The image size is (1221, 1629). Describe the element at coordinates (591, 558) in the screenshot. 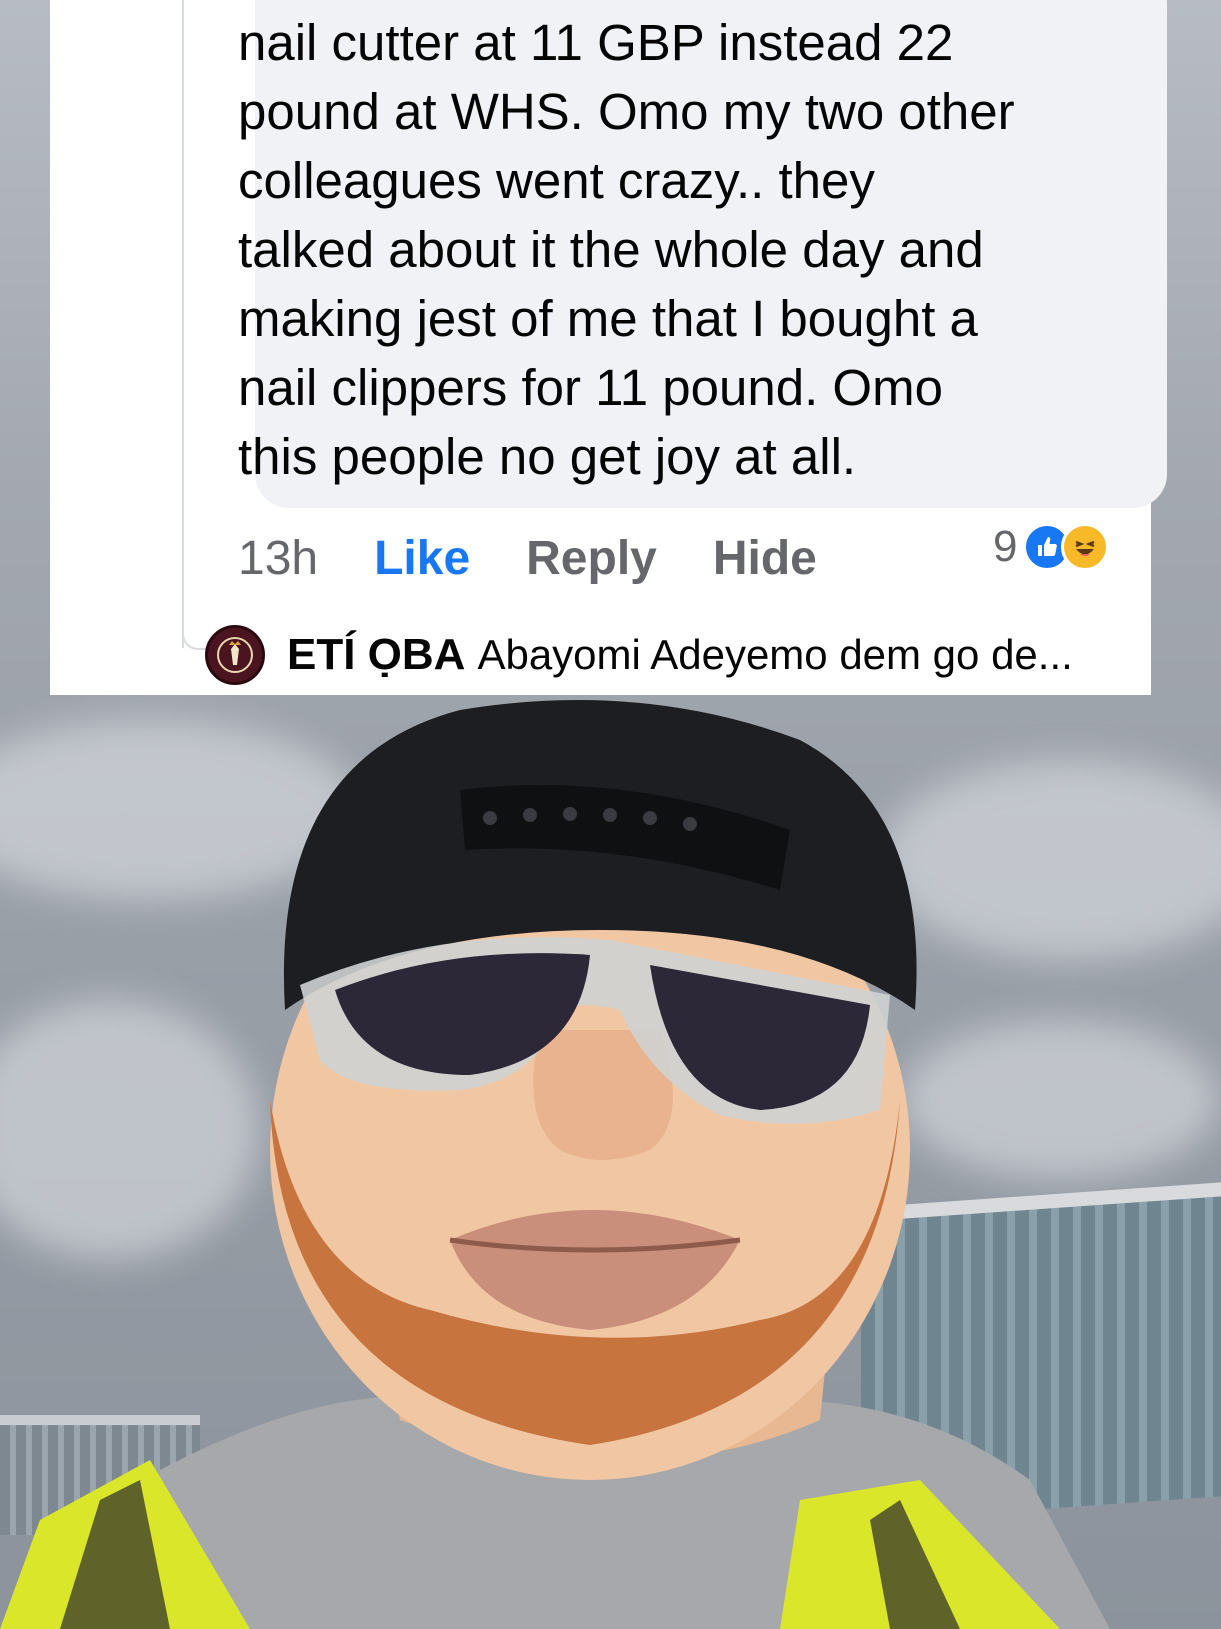

I see `reply-button: Reply` at that location.